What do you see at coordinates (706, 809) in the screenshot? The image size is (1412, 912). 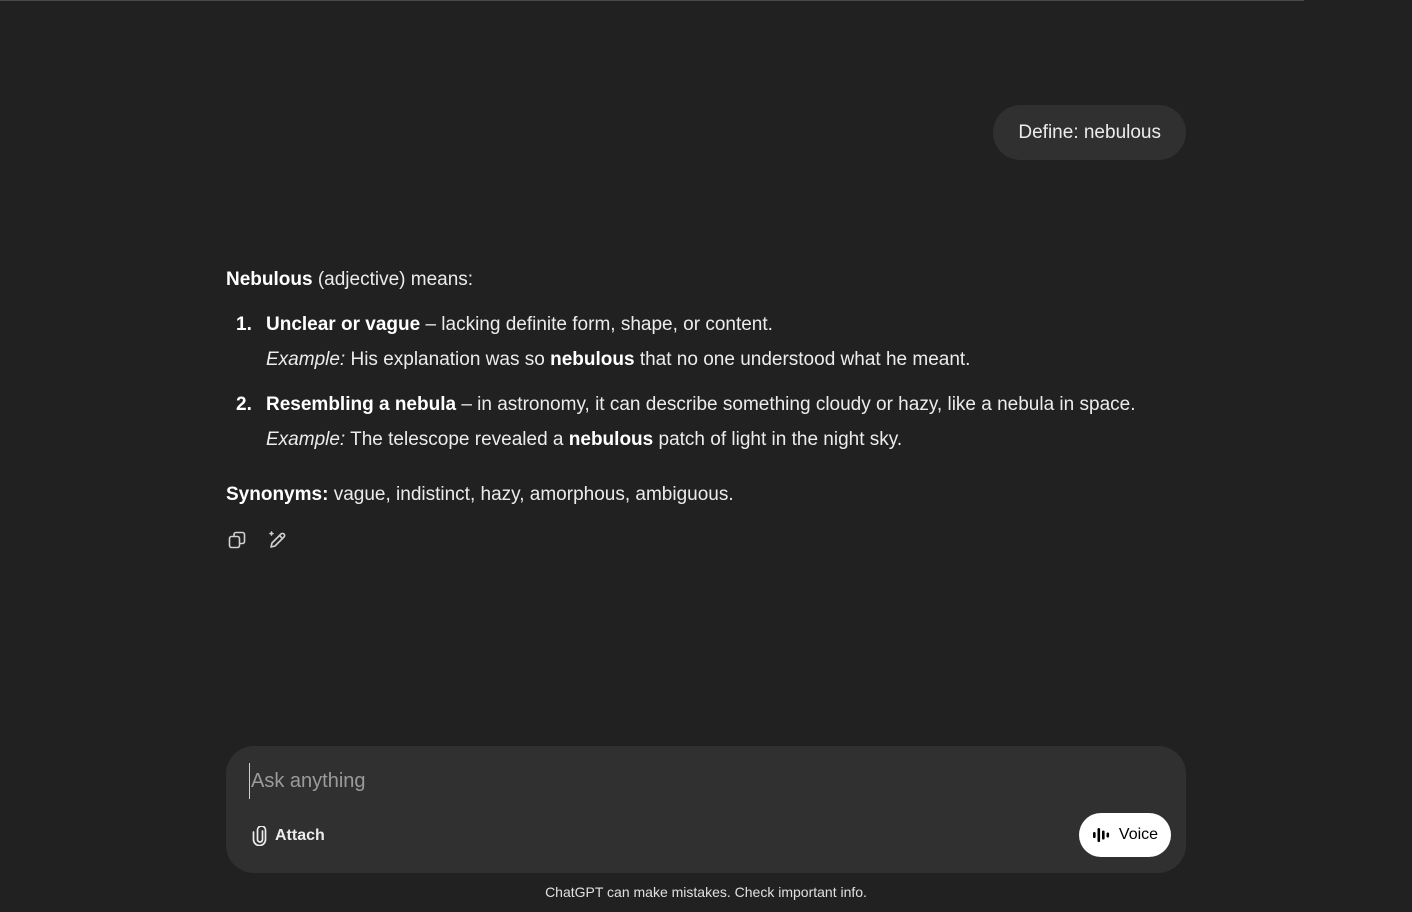 I see `composer: Attach Voice` at bounding box center [706, 809].